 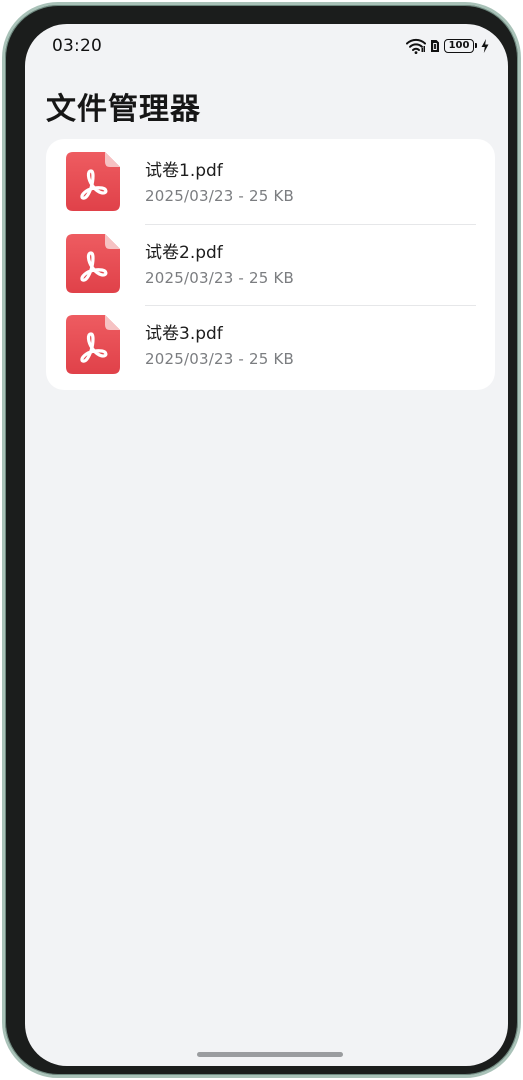 I want to click on file-name: 试卷2.pdf, so click(x=184, y=253).